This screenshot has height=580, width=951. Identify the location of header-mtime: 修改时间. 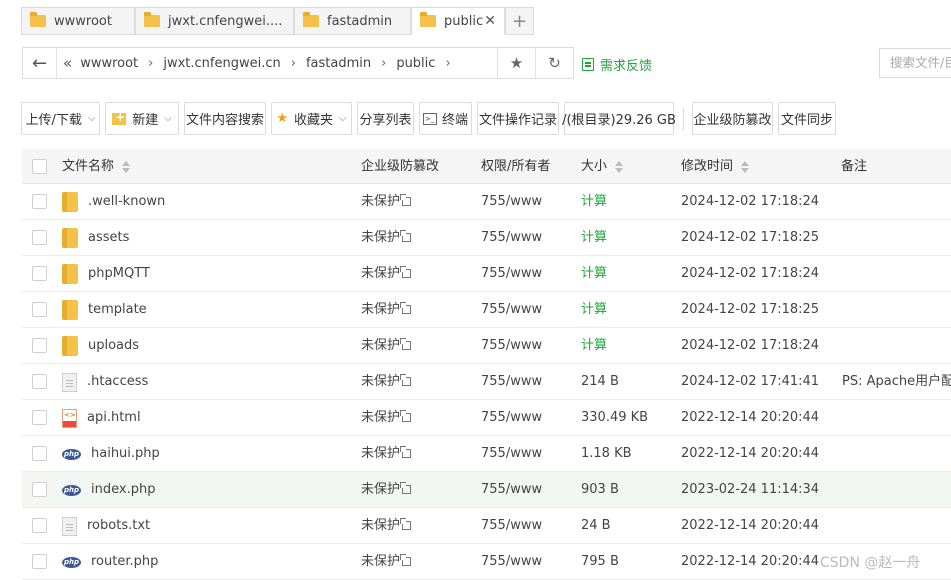
(715, 166).